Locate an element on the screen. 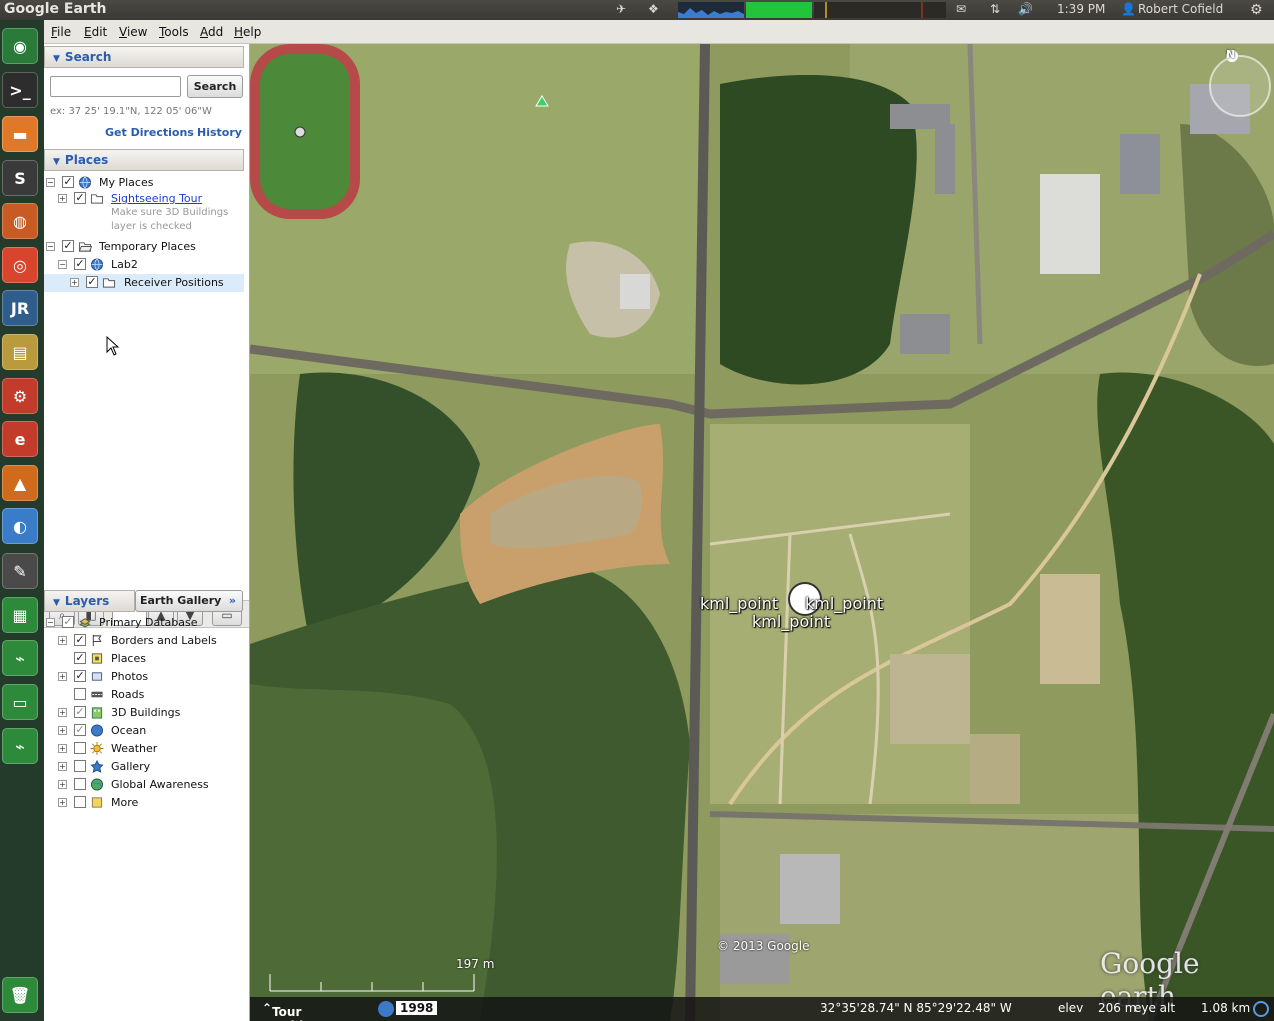 The height and width of the screenshot is (1021, 1274). menu-add: Add is located at coordinates (211, 32).